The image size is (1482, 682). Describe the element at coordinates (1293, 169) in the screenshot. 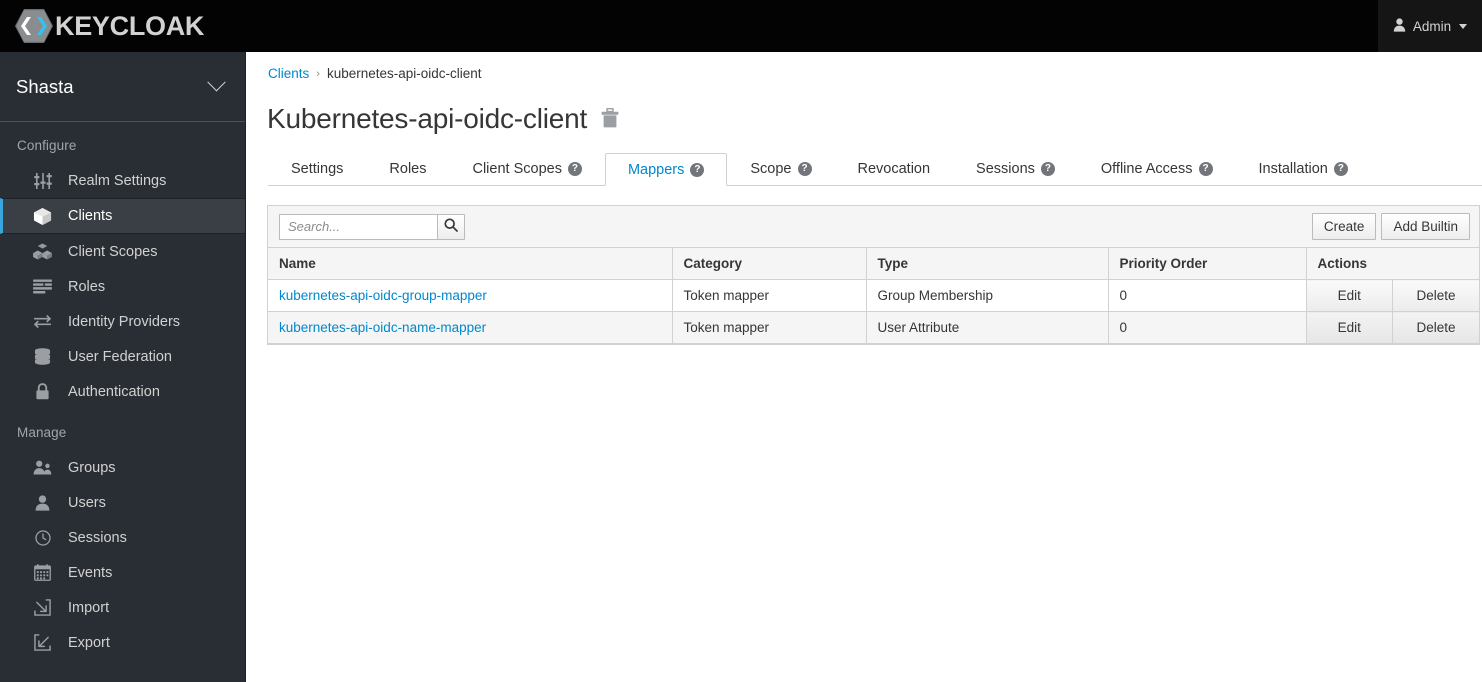

I see `tab-label: Installation` at that location.